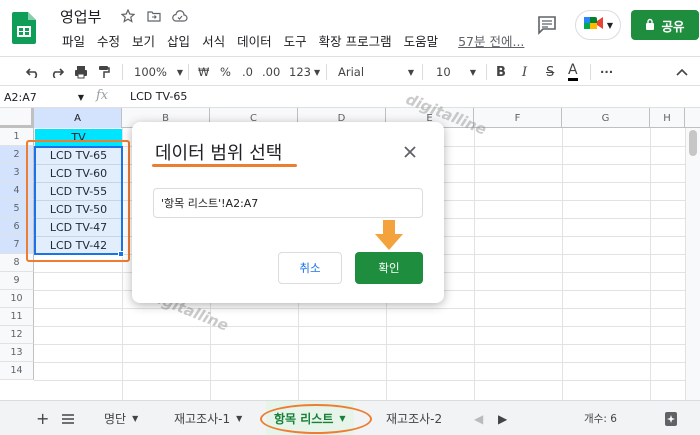  What do you see at coordinates (102, 95) in the screenshot?
I see `fx-icon: fx` at bounding box center [102, 95].